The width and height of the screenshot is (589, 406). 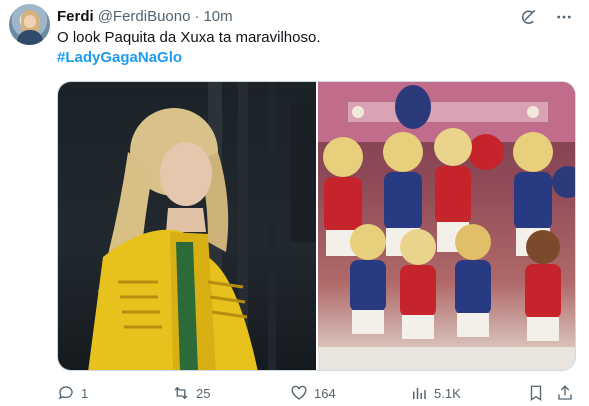 I want to click on reply-button: 1, so click(x=72, y=393).